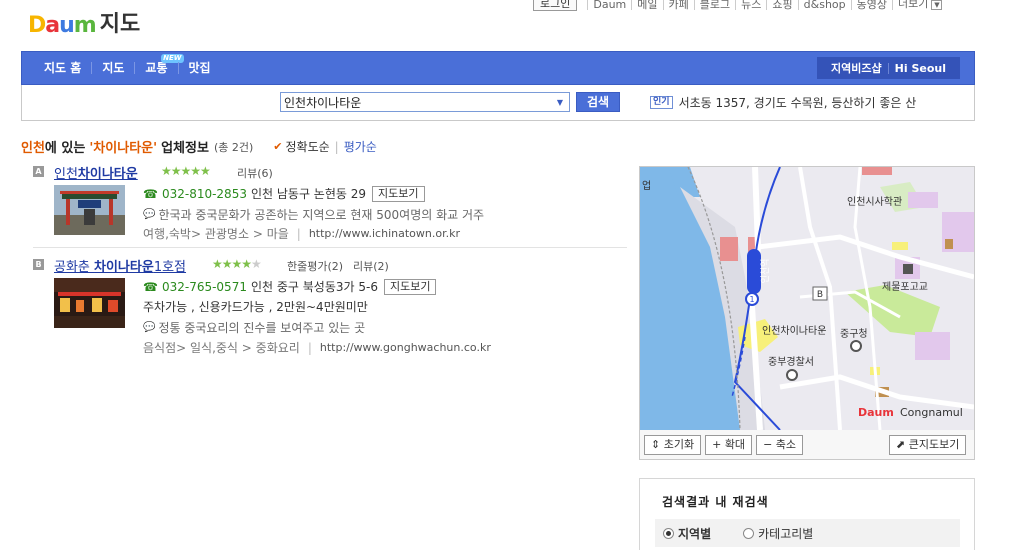 This screenshot has width=1018, height=550. What do you see at coordinates (199, 147) in the screenshot?
I see `results-header: 인천 에 있는 '차이나타운' 업체정보 (총 2건) ✔ 정확도순 | 평가순` at bounding box center [199, 147].